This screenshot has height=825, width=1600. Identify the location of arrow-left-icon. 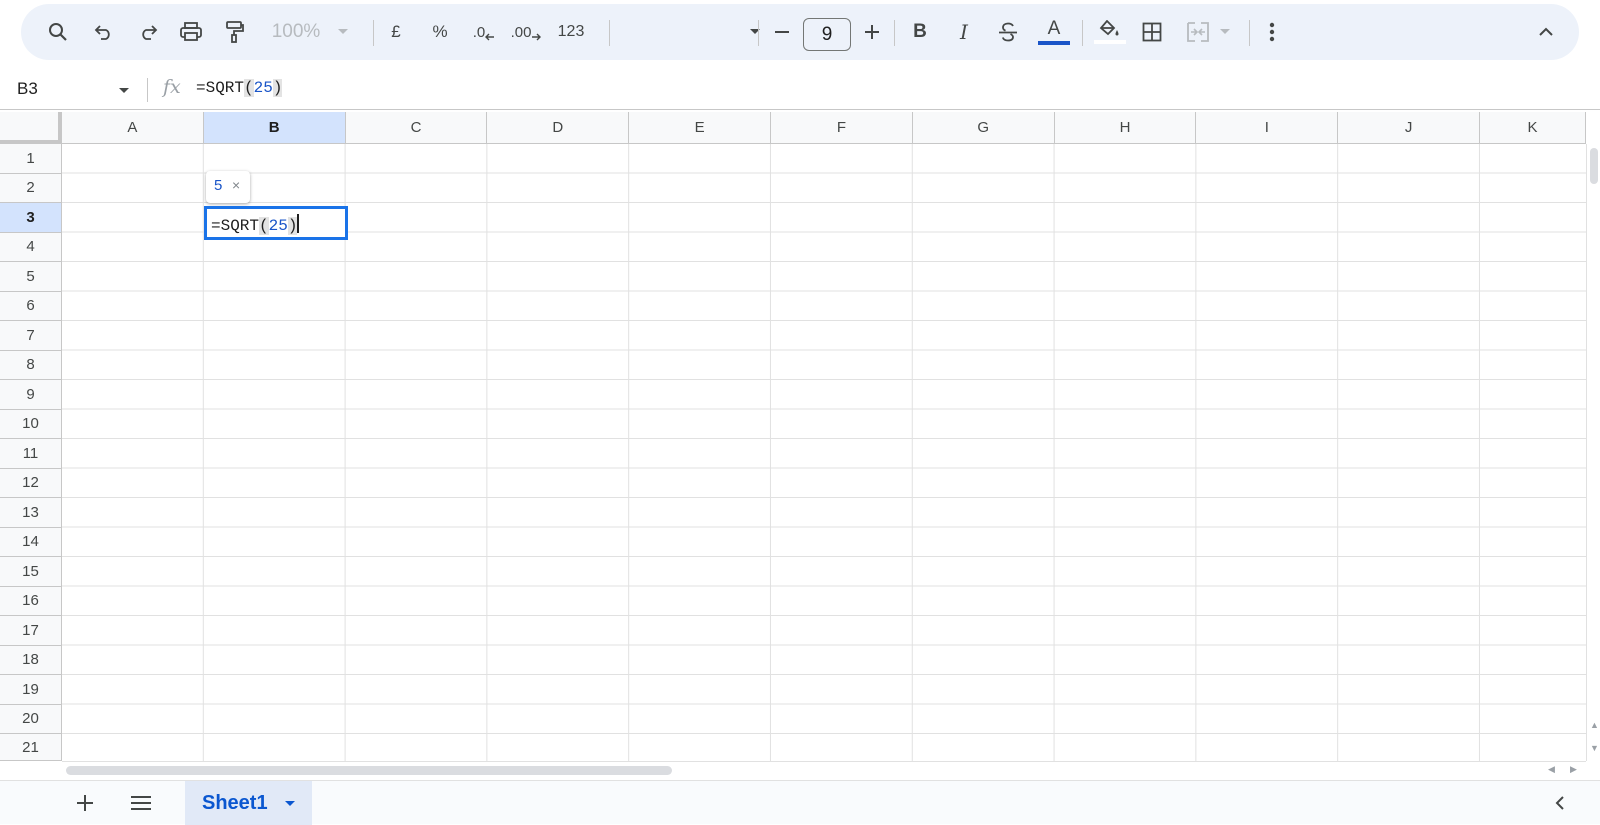
(490, 37).